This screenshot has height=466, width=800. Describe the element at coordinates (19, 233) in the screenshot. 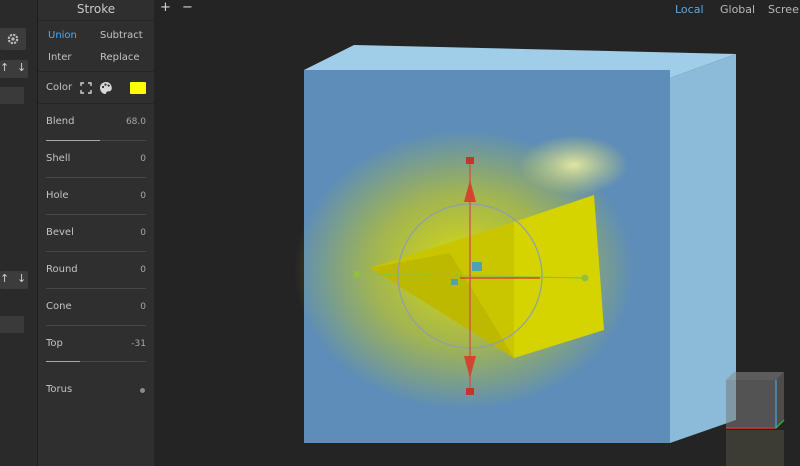

I see `left-toolbar: ↑ ↓ ↑ ↓` at that location.